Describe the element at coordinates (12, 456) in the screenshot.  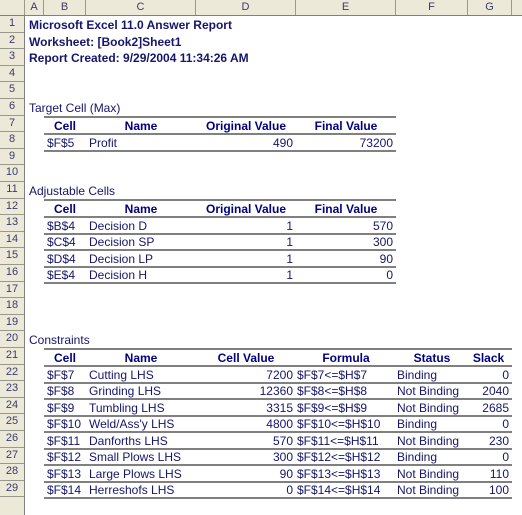
I see `row-header-27: 27` at that location.